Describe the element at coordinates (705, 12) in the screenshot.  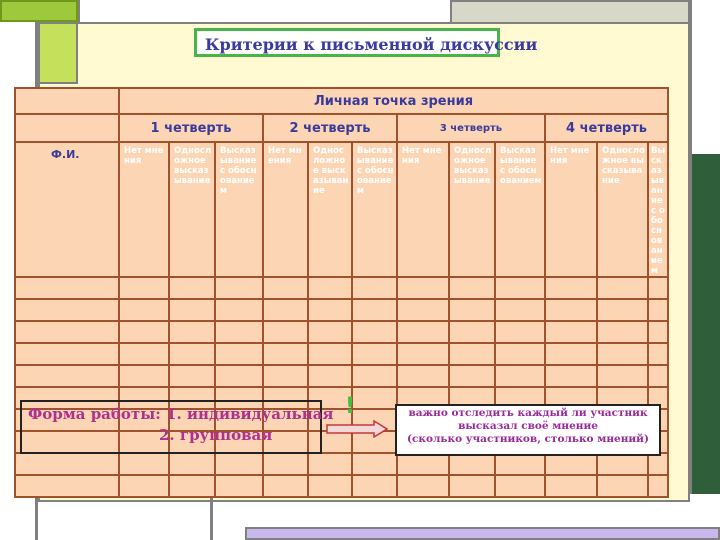
I see `decor-block-white-corner` at that location.